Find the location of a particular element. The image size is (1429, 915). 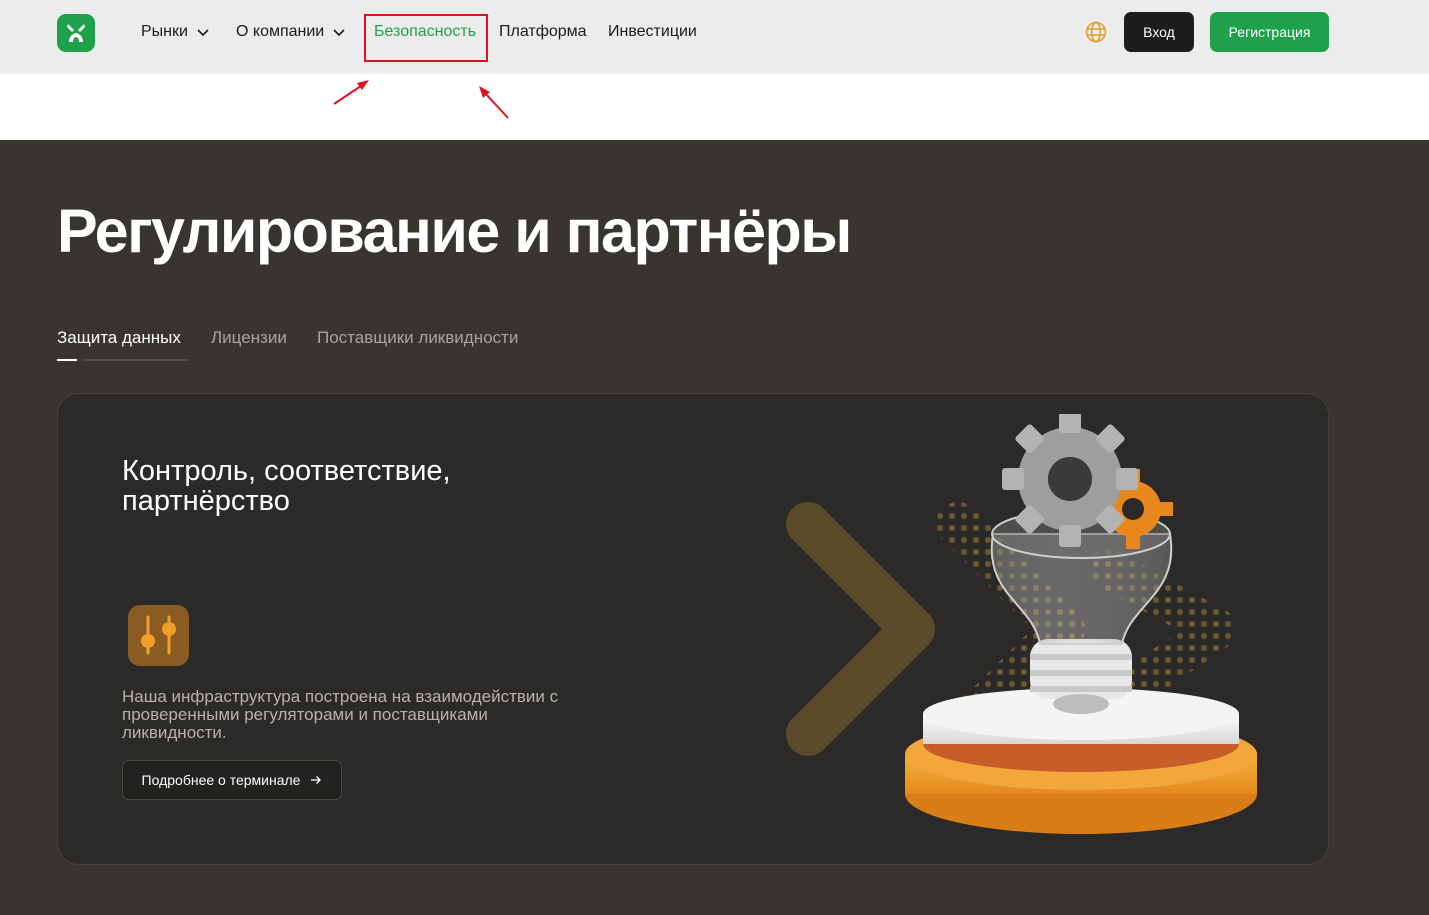

nav-company-label: О компании is located at coordinates (280, 31).